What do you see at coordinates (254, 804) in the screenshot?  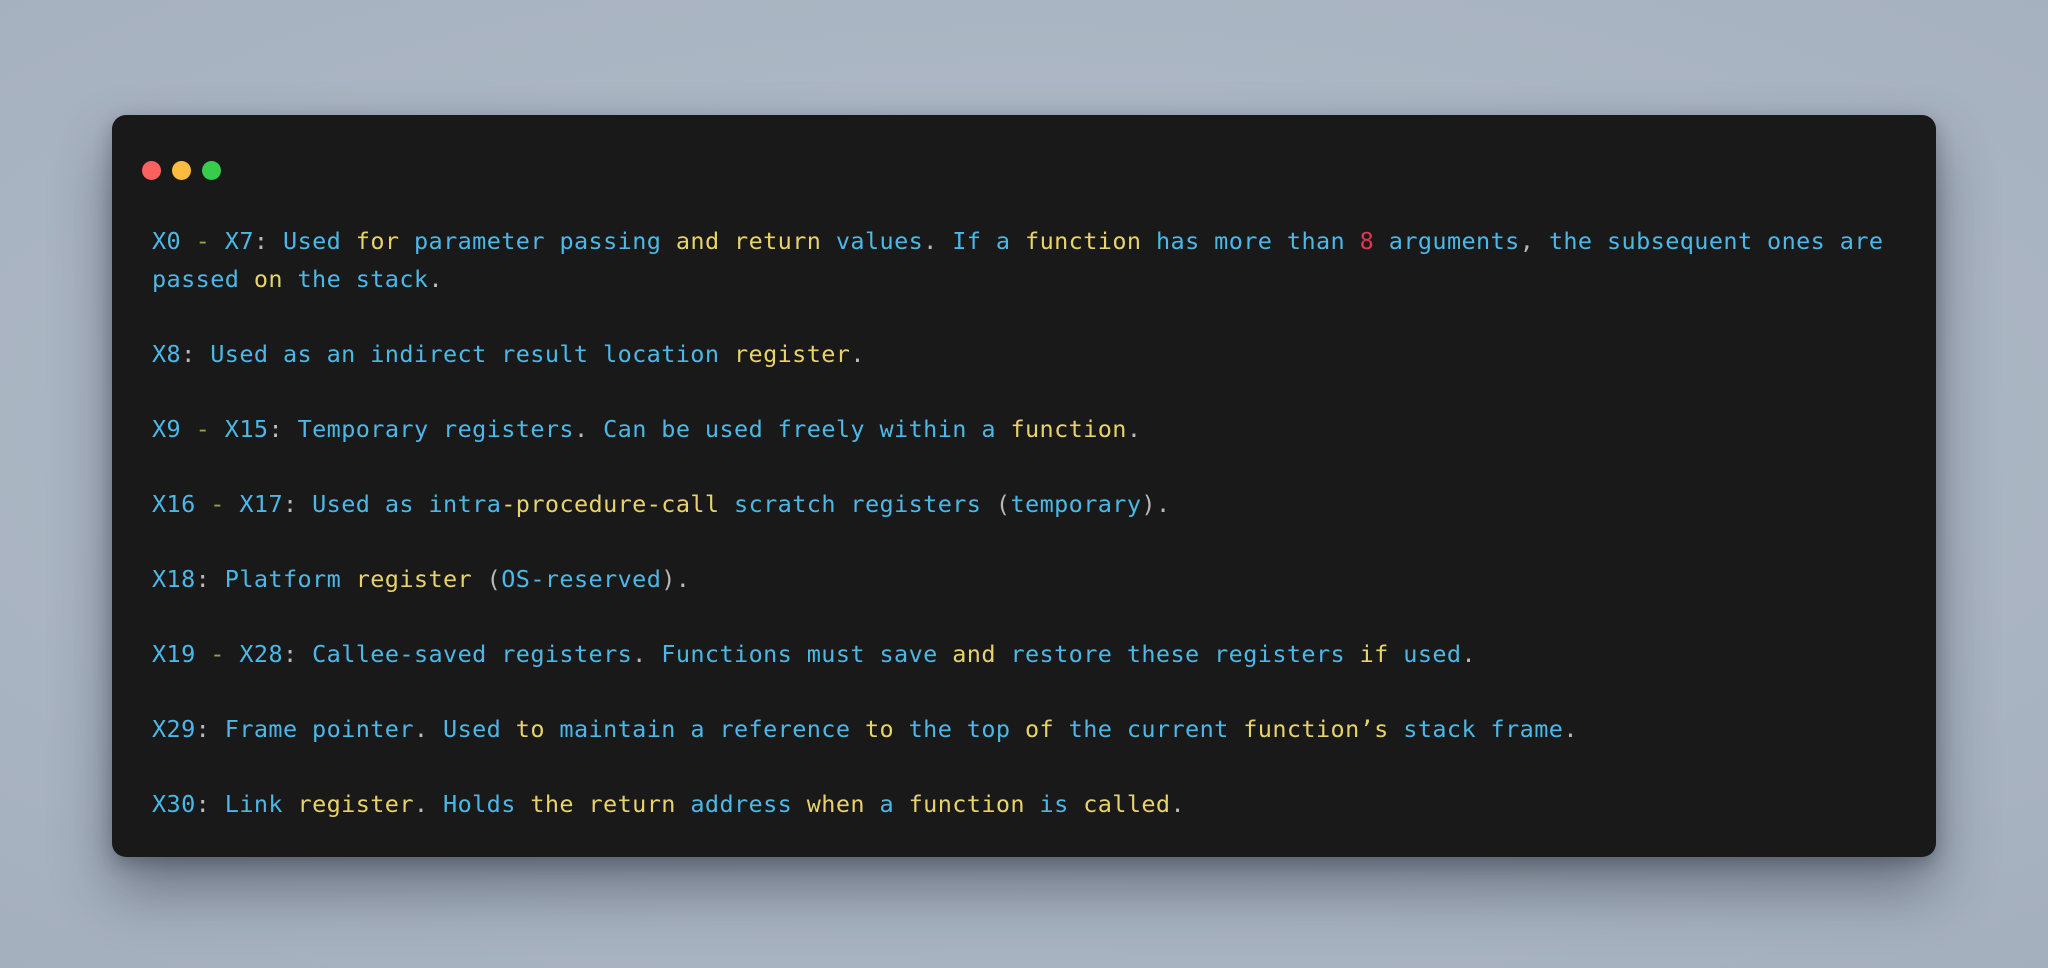 I see `code-token: Link` at bounding box center [254, 804].